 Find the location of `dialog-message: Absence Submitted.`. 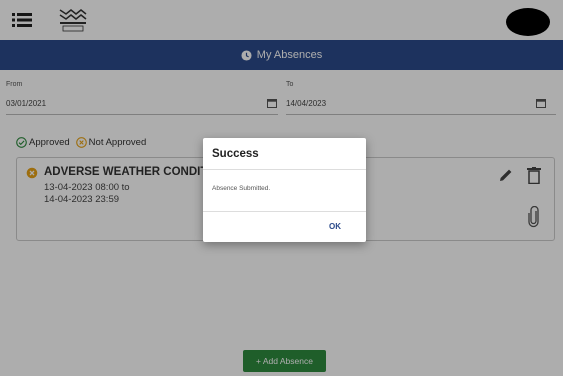

dialog-message: Absence Submitted. is located at coordinates (241, 188).